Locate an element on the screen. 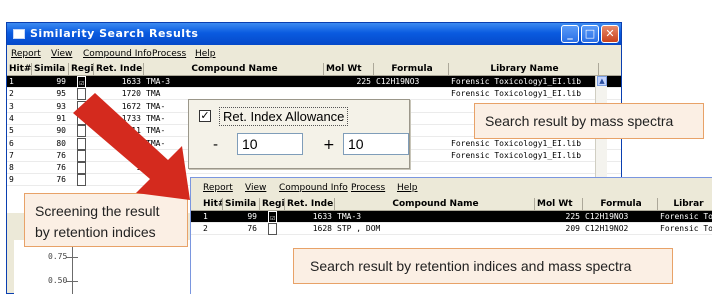 The height and width of the screenshot is (294, 712). minimize-button: _ is located at coordinates (570, 34).